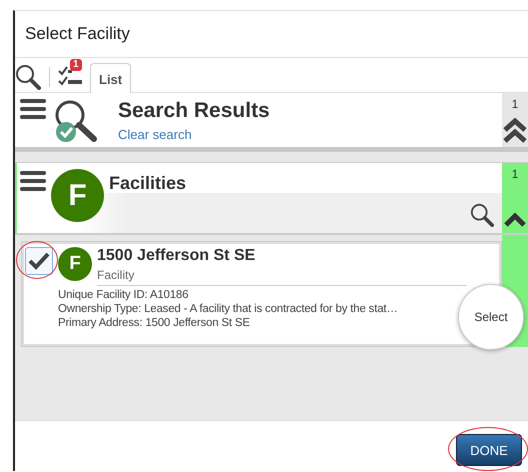  I want to click on checkbox, so click(39, 261).